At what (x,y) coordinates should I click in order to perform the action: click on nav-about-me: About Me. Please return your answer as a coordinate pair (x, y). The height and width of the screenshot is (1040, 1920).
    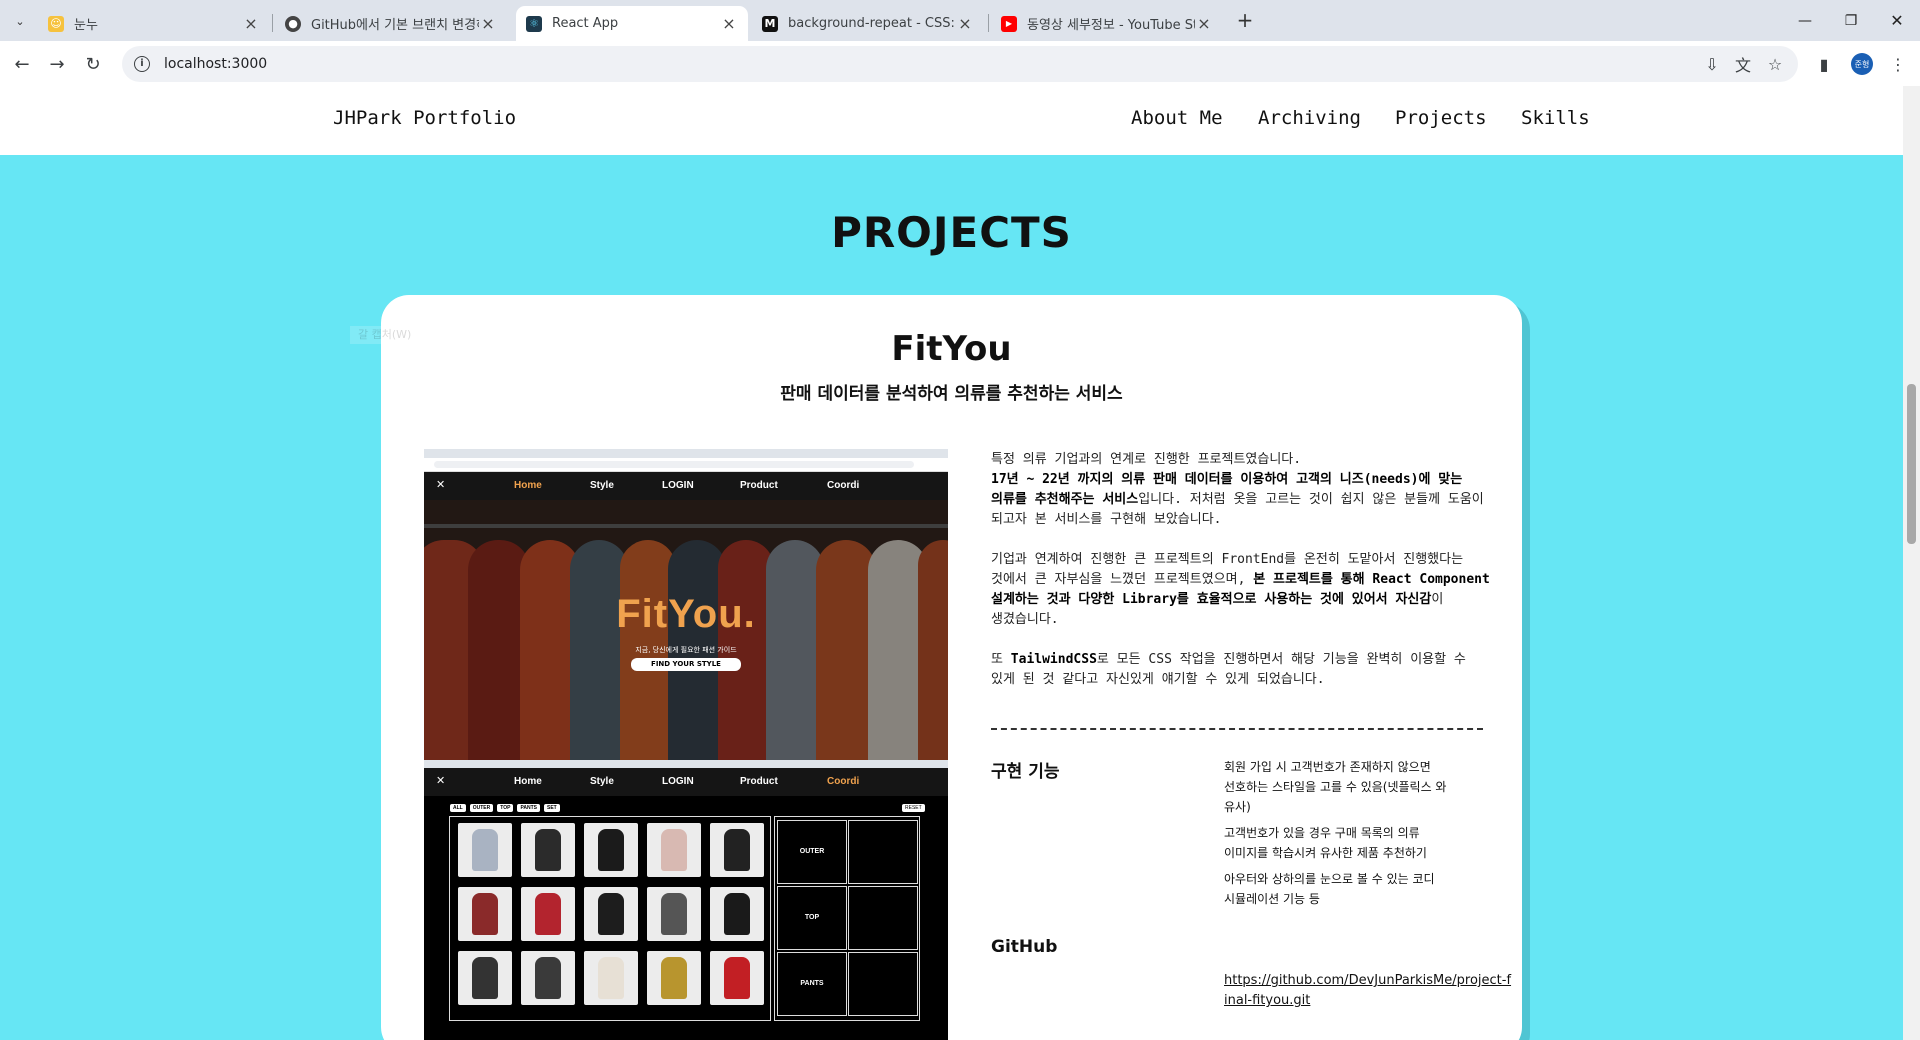
    Looking at the image, I should click on (1177, 118).